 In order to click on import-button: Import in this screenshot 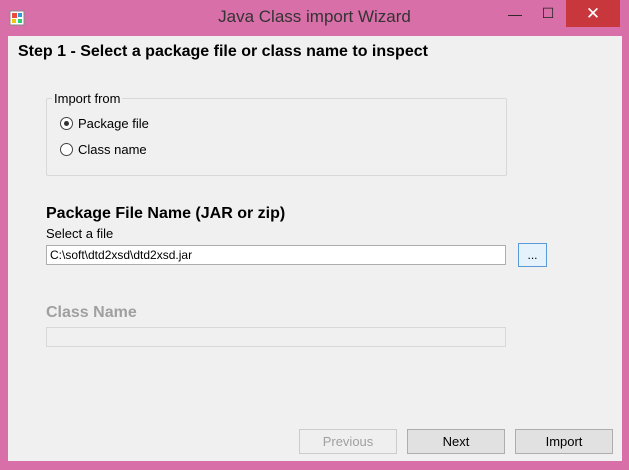, I will do `click(564, 441)`.